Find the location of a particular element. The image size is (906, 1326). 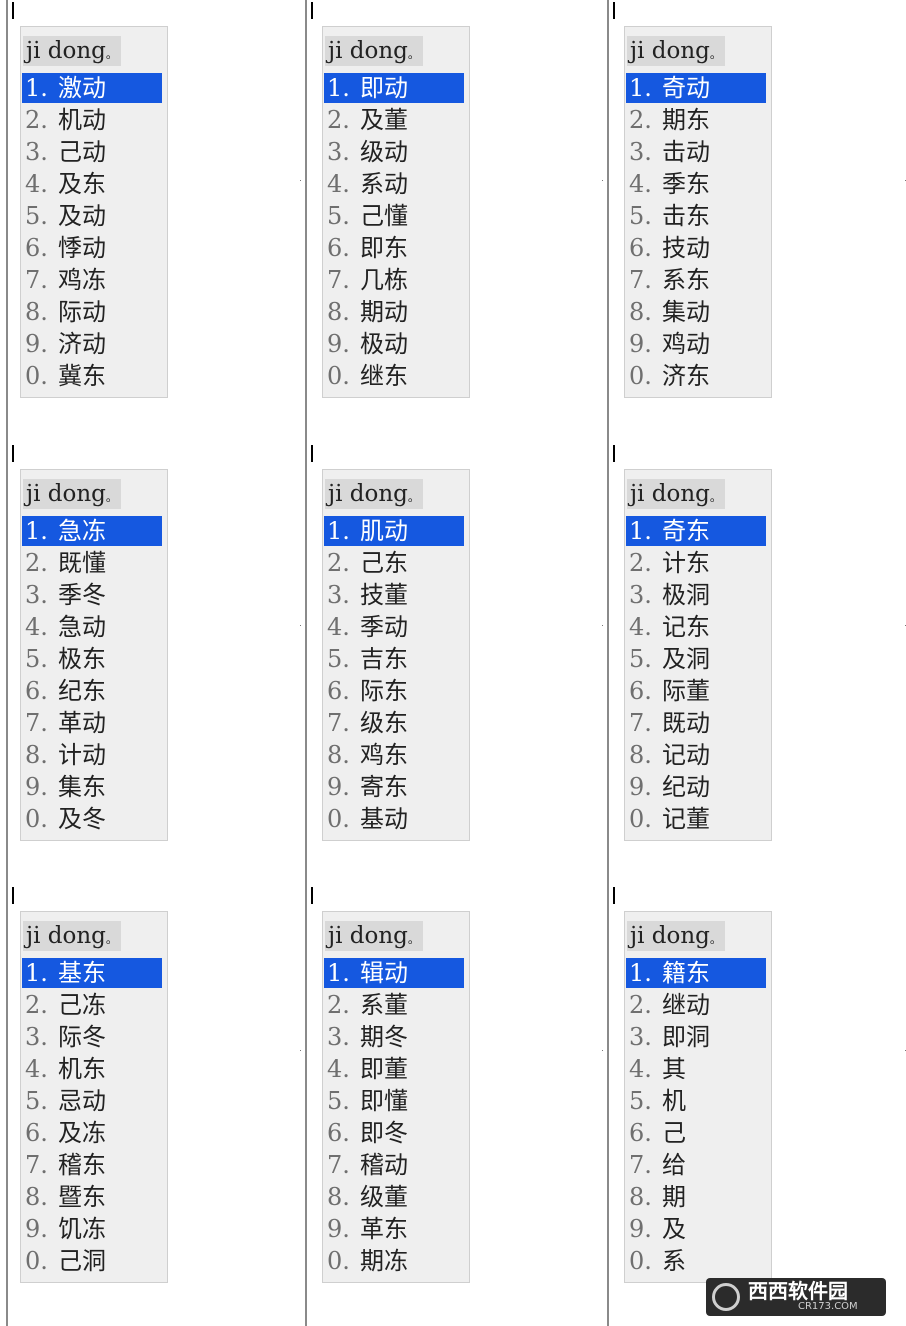

candidate-item: 8. 集动 is located at coordinates (696, 312).